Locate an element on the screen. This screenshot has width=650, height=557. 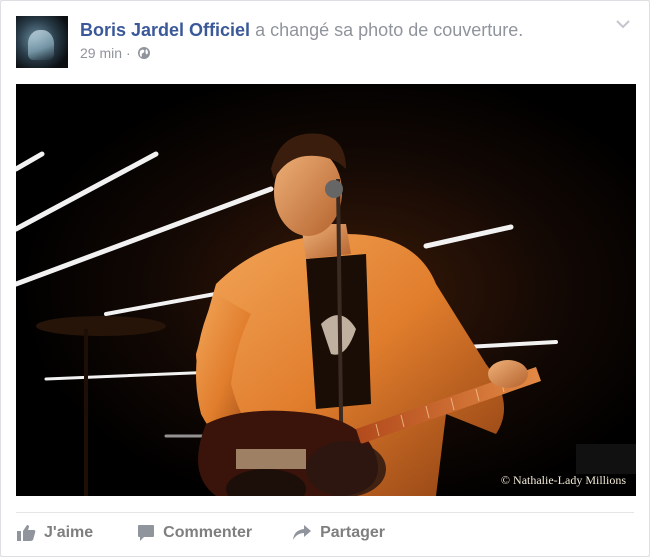
profile-avatar is located at coordinates (42, 42).